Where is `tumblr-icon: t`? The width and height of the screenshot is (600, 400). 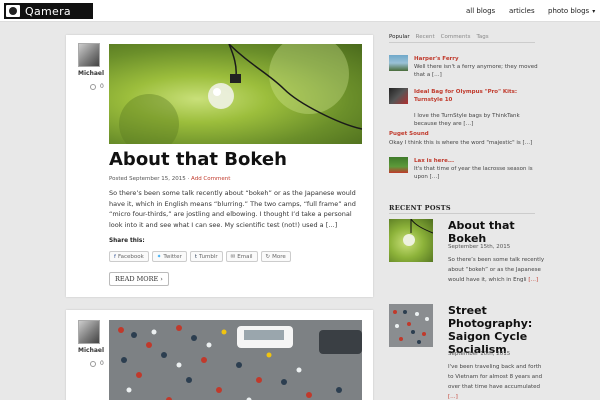 tumblr-icon: t is located at coordinates (195, 256).